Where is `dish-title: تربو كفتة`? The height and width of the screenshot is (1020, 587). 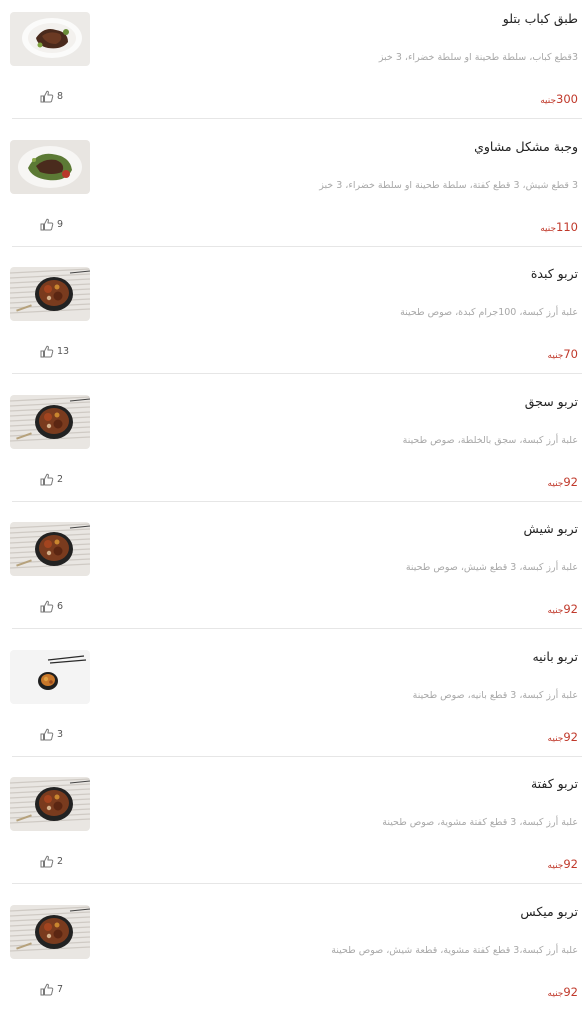 dish-title: تربو كفتة is located at coordinates (554, 783).